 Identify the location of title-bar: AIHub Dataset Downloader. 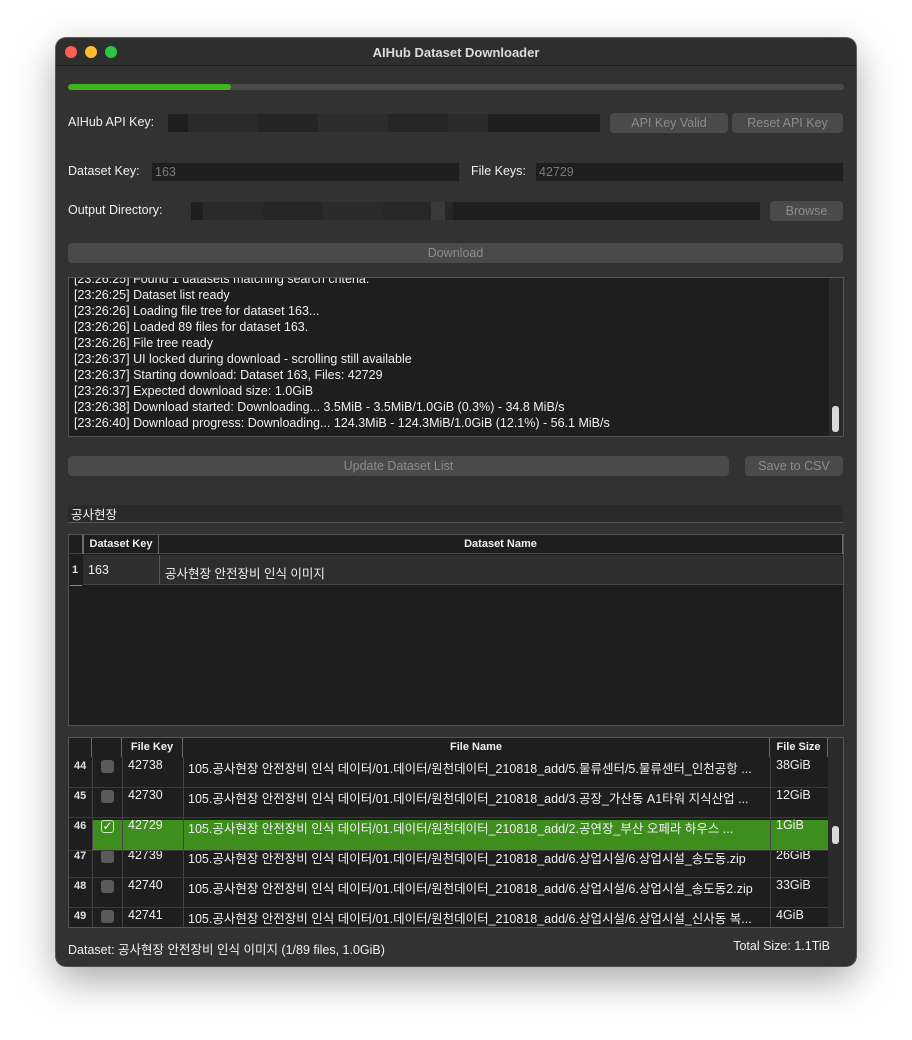
(456, 52).